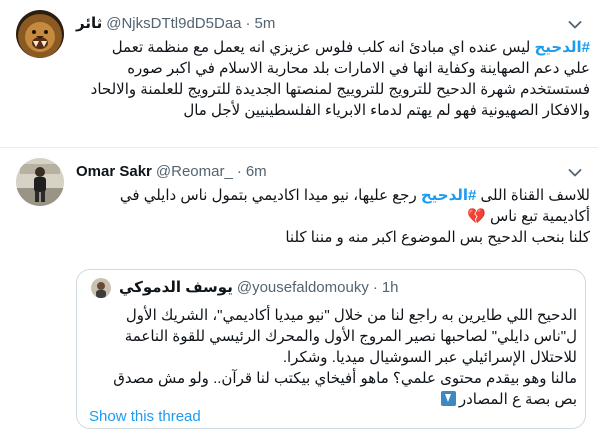 The height and width of the screenshot is (438, 598). I want to click on display-name: Omar Sakr, so click(114, 172).